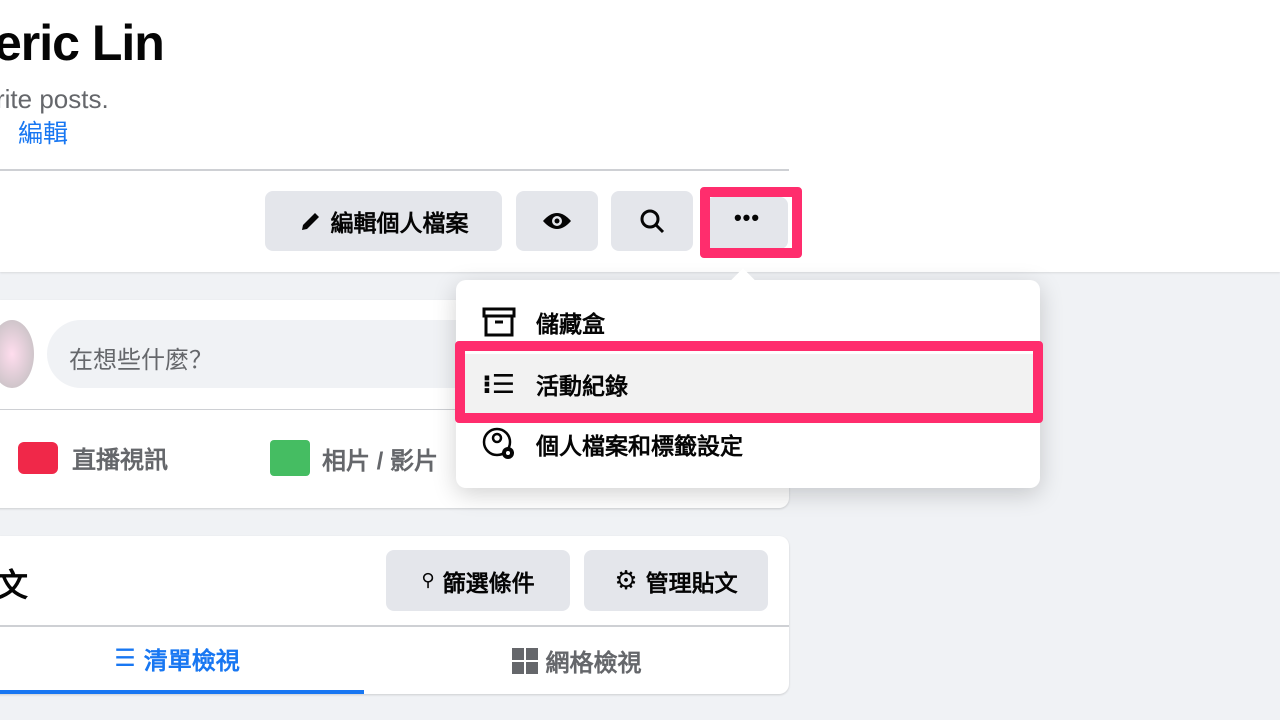 Image resolution: width=1280 pixels, height=720 pixels. Describe the element at coordinates (82, 43) in the screenshot. I see `profile-name: eric Lin` at that location.